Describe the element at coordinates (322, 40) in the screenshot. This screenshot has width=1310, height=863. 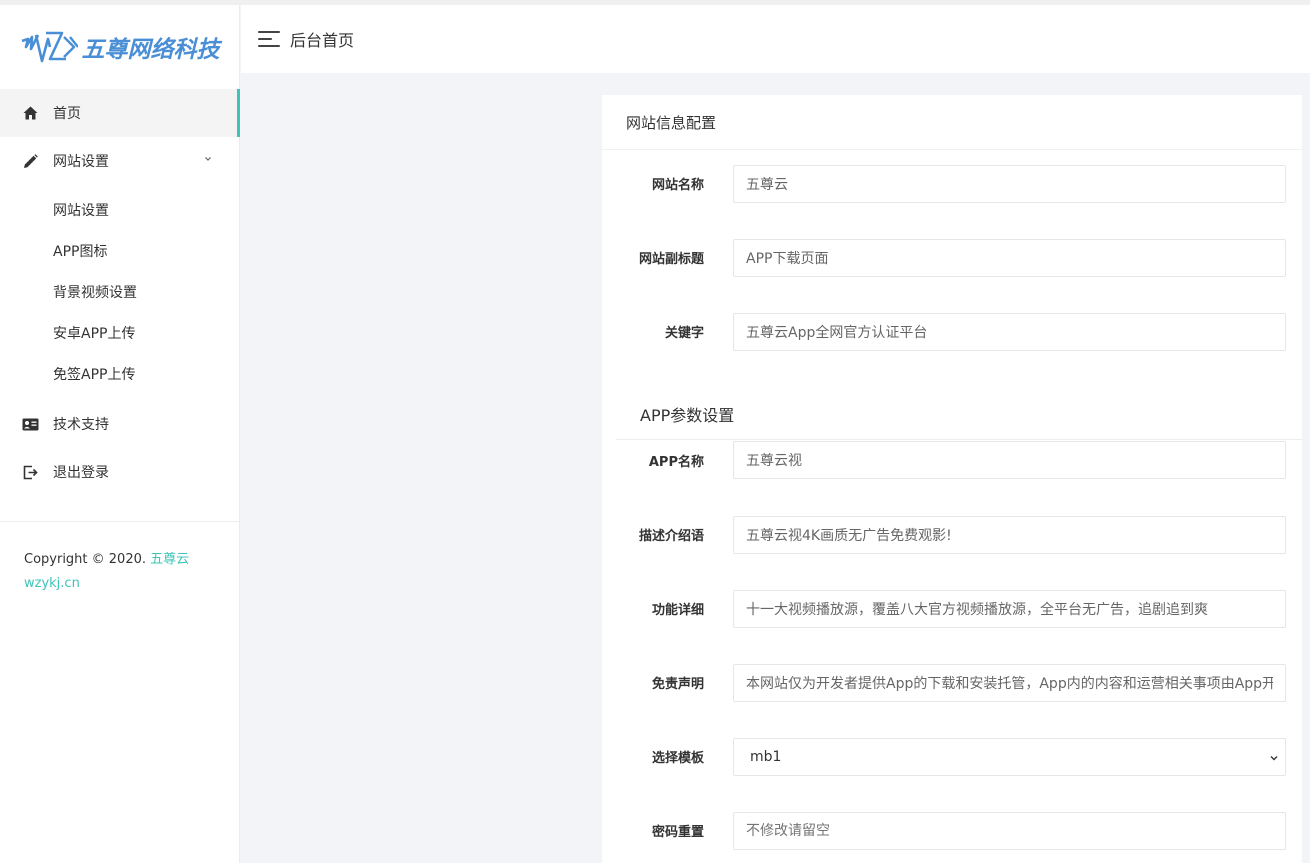
I see `page-title: 后台首页` at that location.